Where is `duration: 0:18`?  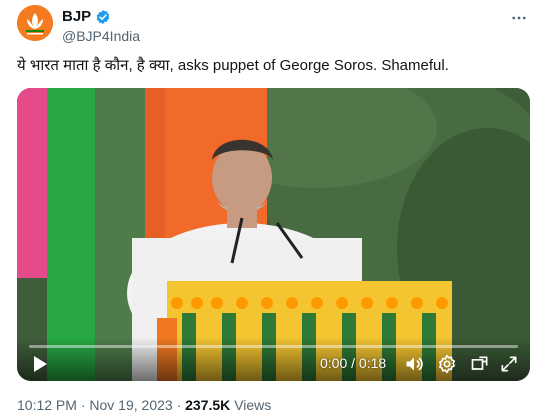
duration: 0:18 is located at coordinates (372, 363).